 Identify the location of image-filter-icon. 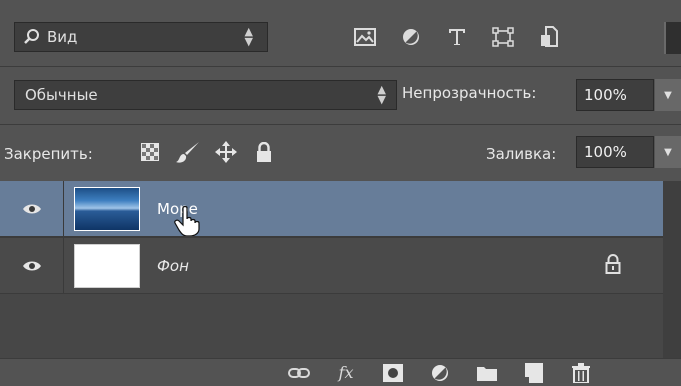
(365, 37).